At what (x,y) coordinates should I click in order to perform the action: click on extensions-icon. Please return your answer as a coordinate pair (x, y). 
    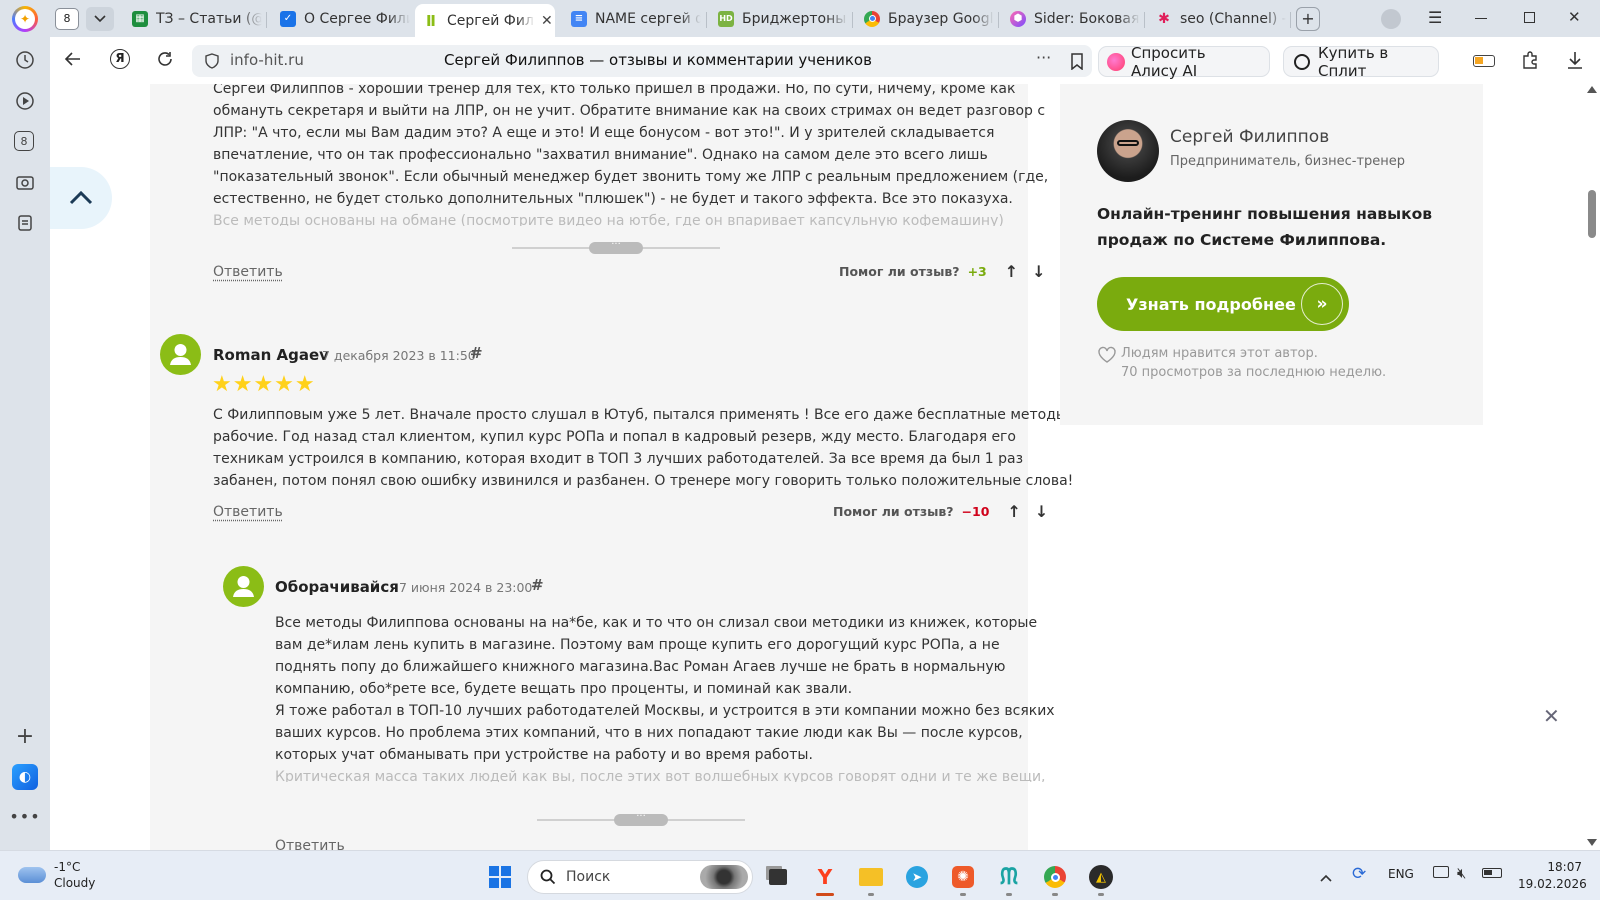
    Looking at the image, I should click on (1530, 62).